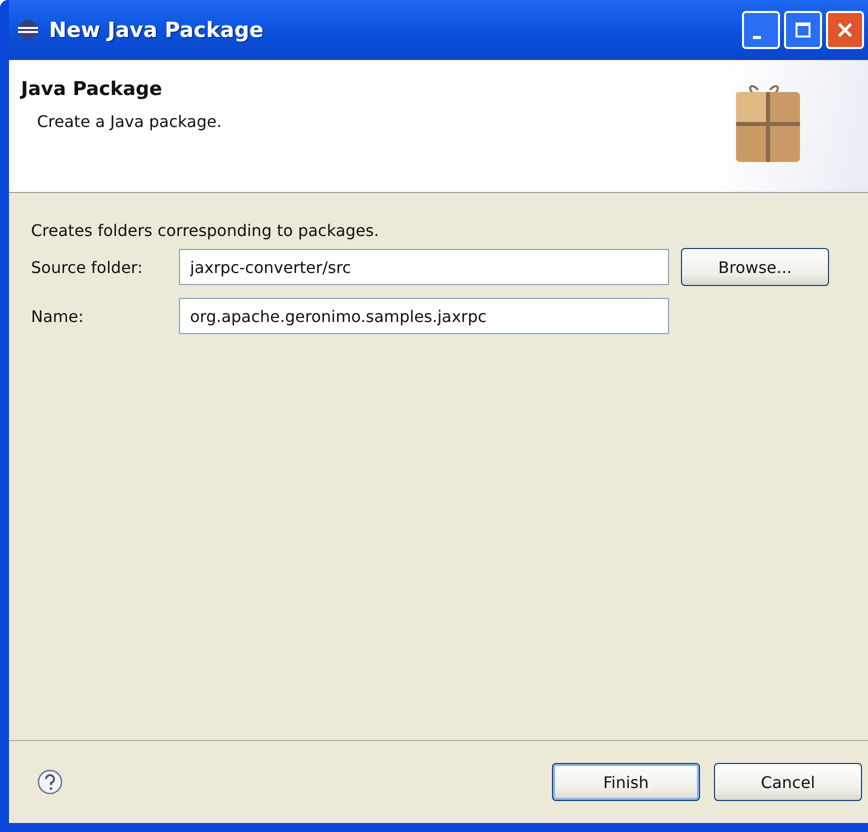 Image resolution: width=868 pixels, height=832 pixels. What do you see at coordinates (87, 267) in the screenshot?
I see `field-label: Source folder:` at bounding box center [87, 267].